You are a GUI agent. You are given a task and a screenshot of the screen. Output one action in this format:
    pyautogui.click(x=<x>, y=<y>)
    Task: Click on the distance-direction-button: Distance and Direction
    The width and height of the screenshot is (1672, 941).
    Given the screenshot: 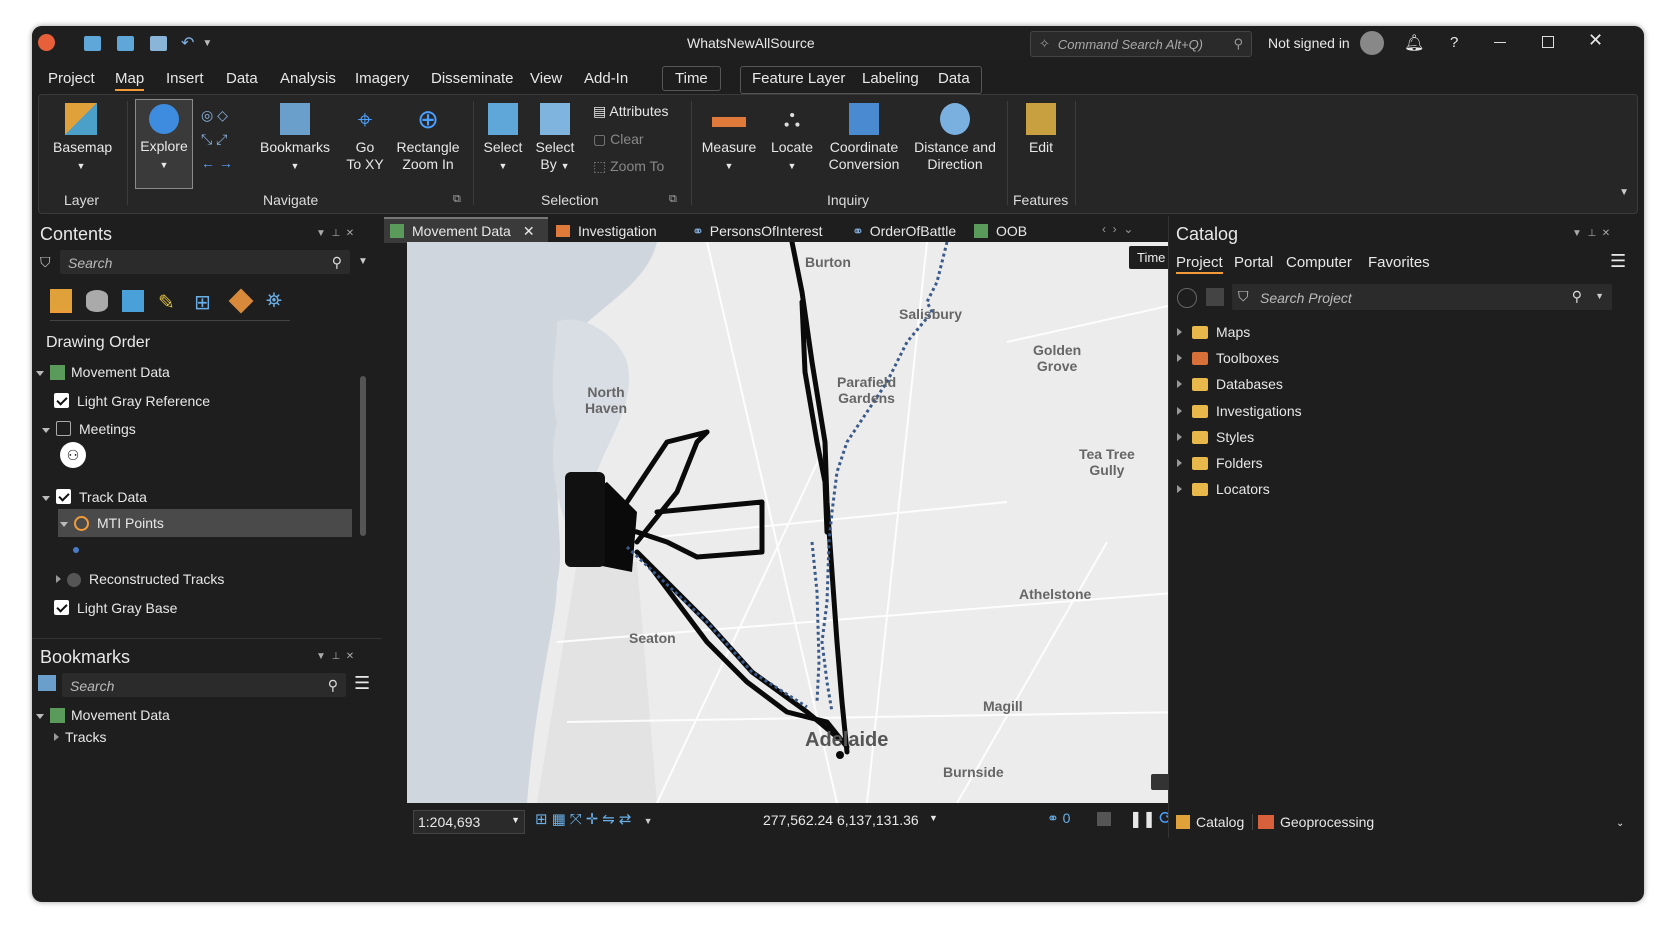 What is the action you would take?
    pyautogui.click(x=955, y=138)
    